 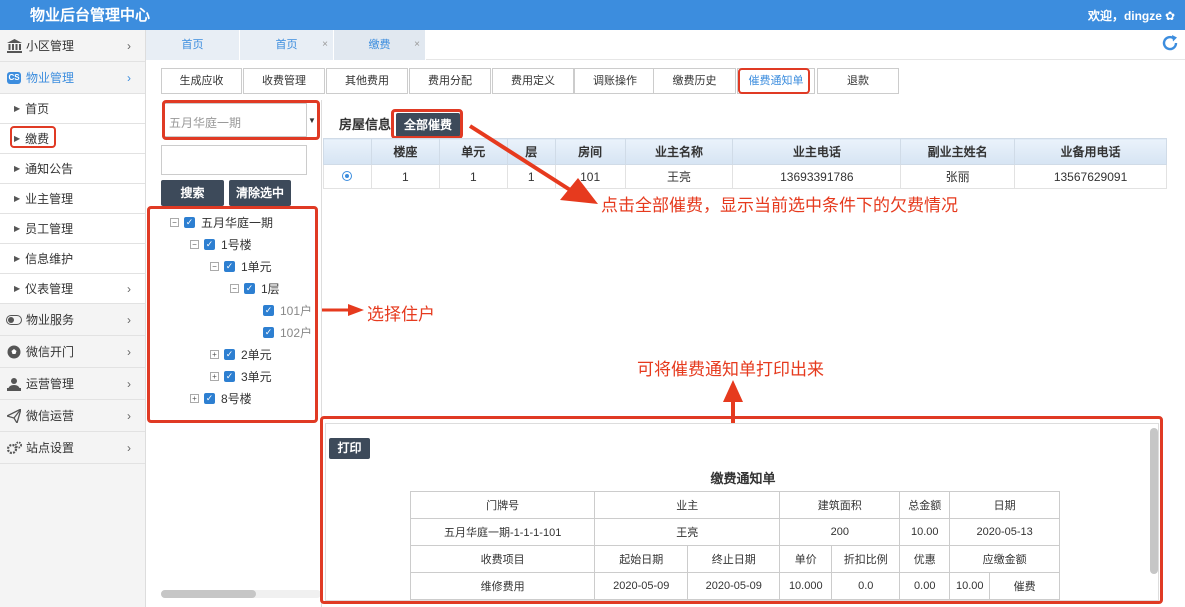 I want to click on tab-home-2: 首页 ×, so click(x=287, y=45).